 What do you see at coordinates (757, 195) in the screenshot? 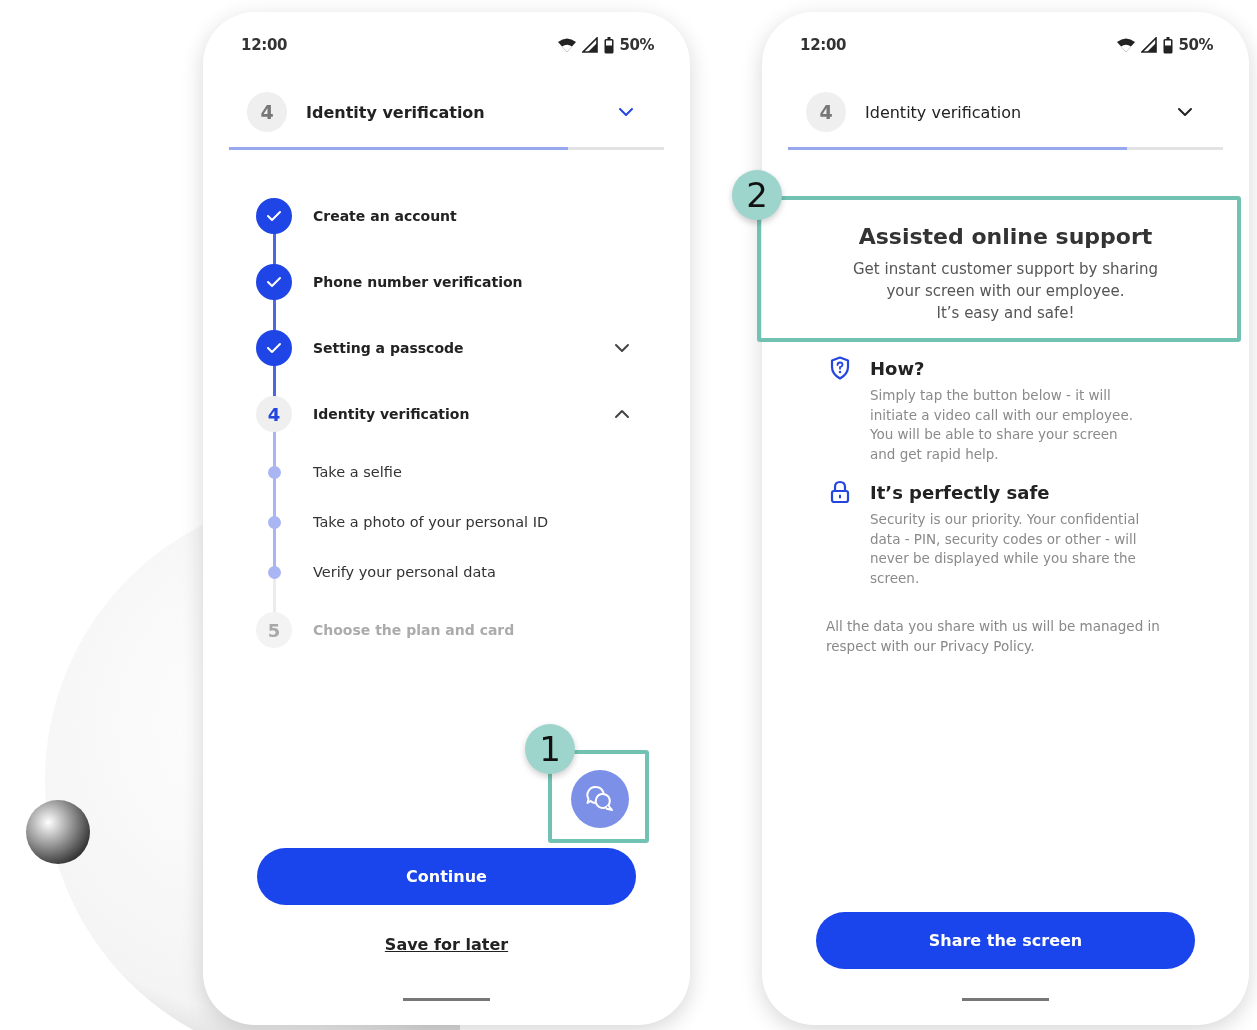
I see `callout-number: 2` at bounding box center [757, 195].